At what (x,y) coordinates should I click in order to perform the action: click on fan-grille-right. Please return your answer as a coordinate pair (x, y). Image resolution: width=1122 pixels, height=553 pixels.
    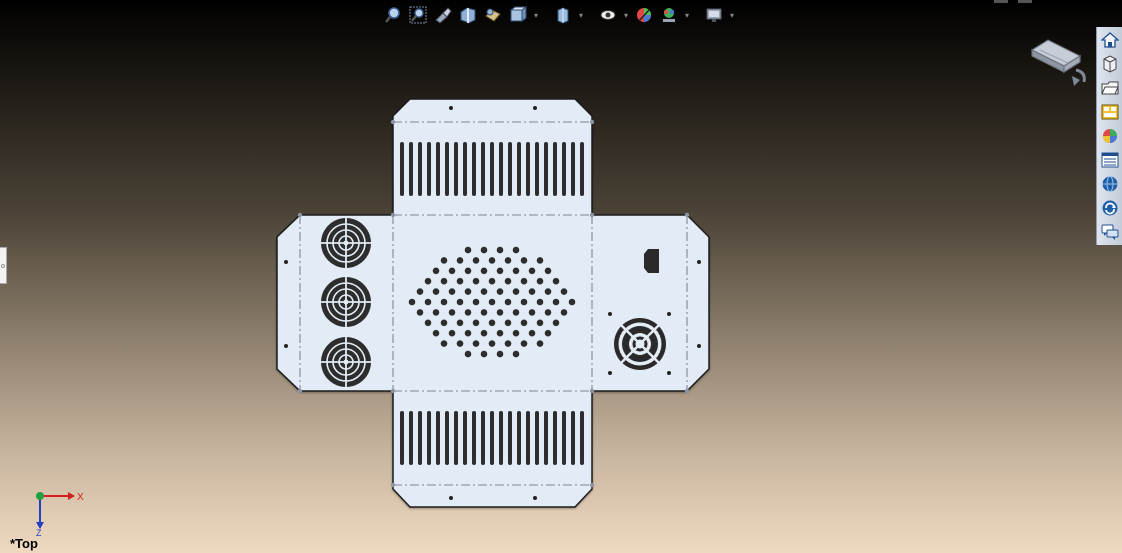
    Looking at the image, I should click on (640, 344).